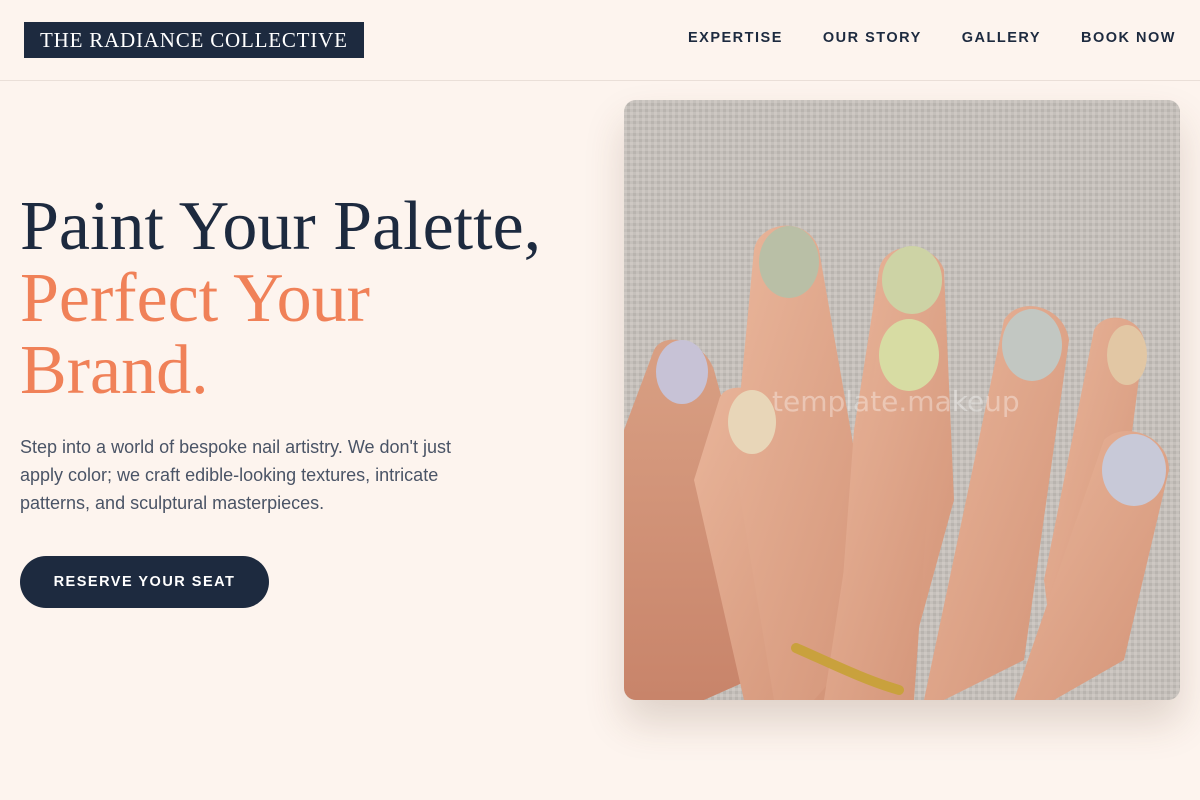 The width and height of the screenshot is (1200, 800). Describe the element at coordinates (932, 38) in the screenshot. I see `main-nav: EXPERTISE OUR STORY GALLERY BOOK NOW` at that location.